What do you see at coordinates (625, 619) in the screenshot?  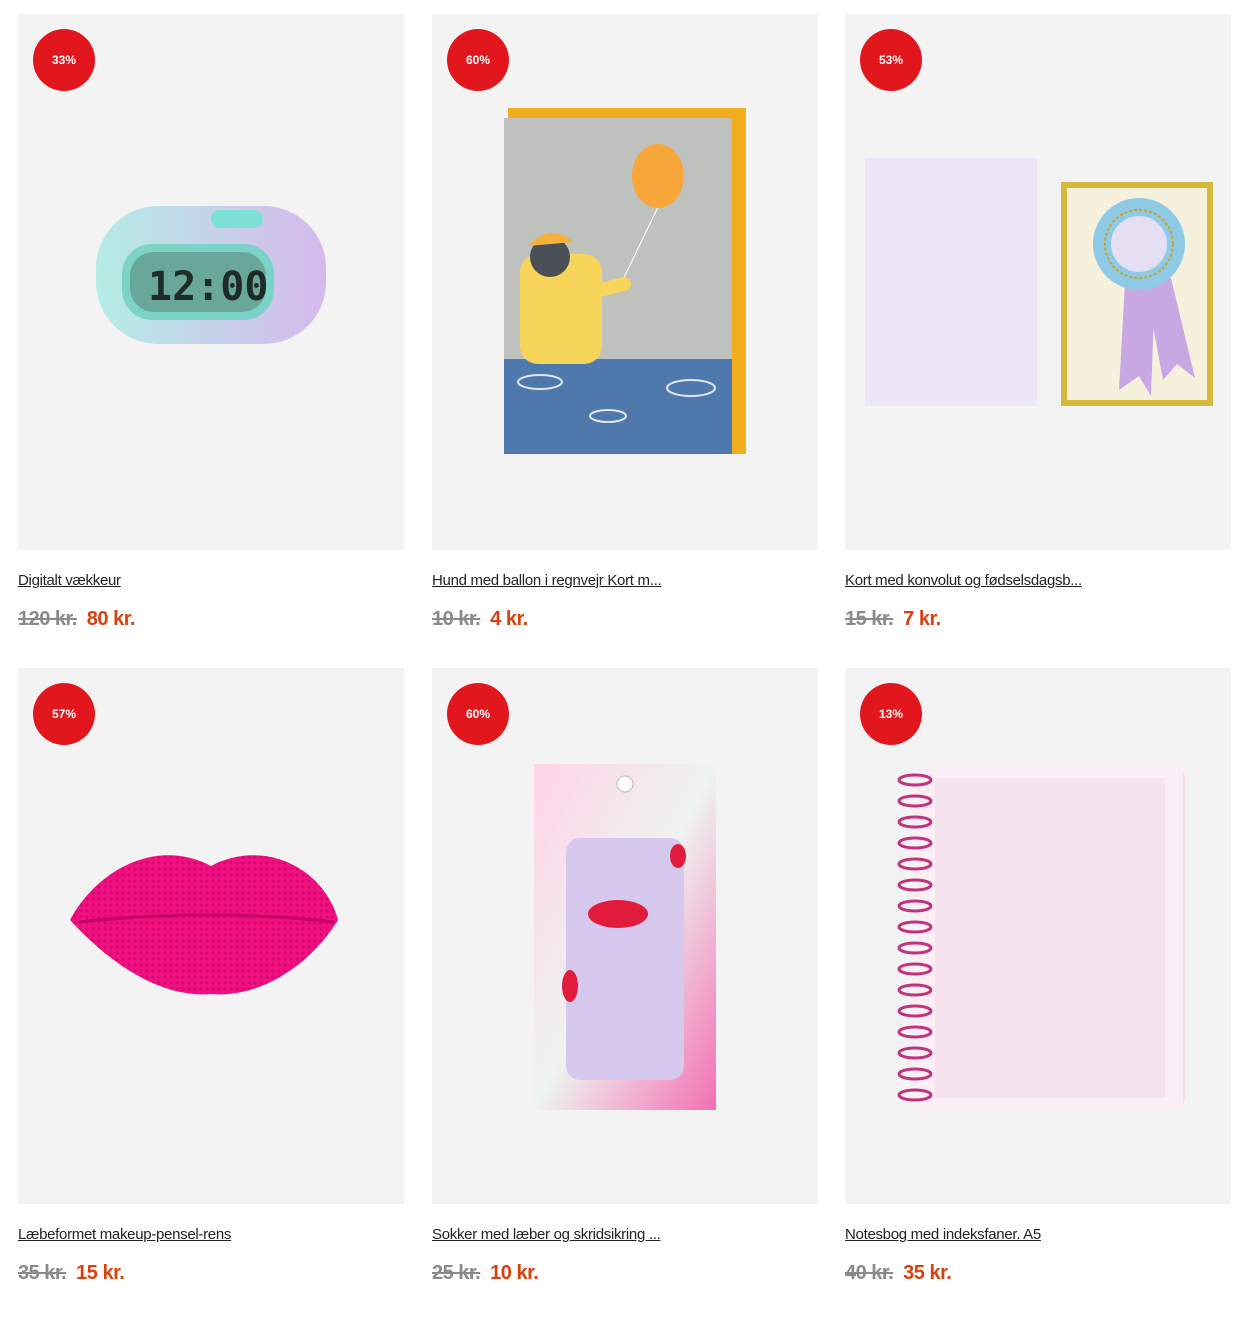 I see `price-row: 10 kr. 4 kr.` at bounding box center [625, 619].